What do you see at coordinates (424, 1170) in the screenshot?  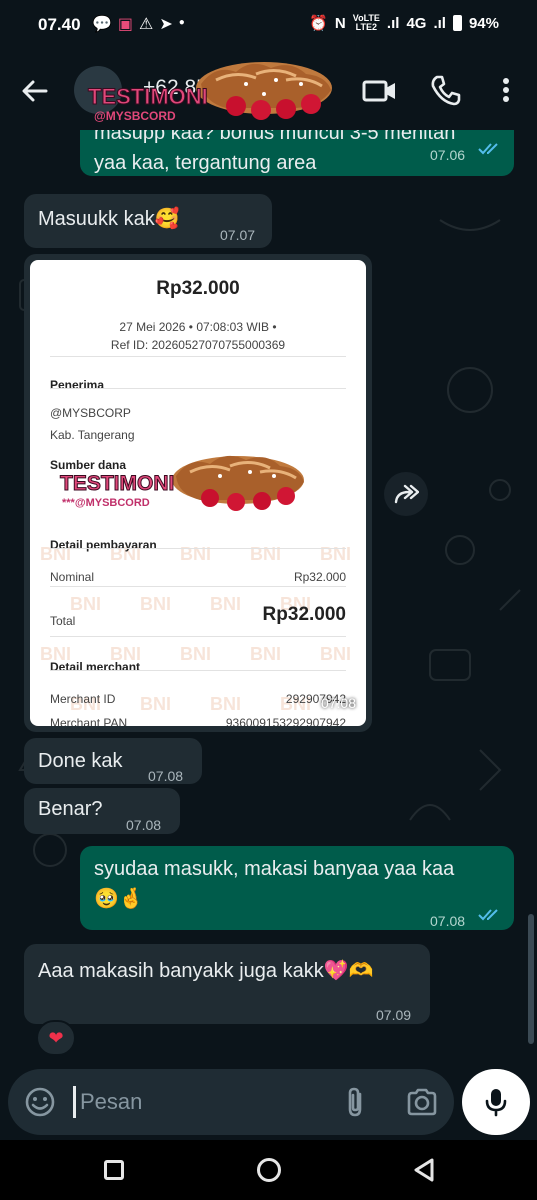 I see `nav-back-button` at bounding box center [424, 1170].